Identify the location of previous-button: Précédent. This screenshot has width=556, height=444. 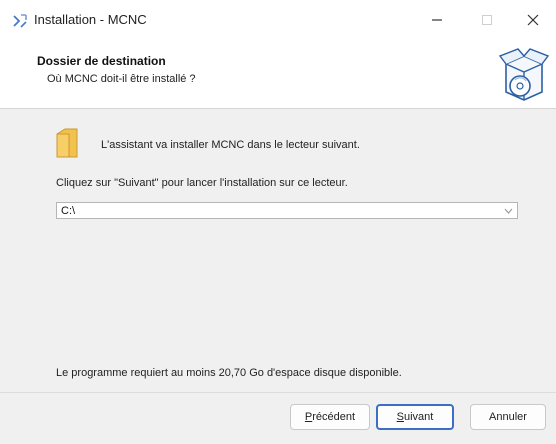
(330, 417).